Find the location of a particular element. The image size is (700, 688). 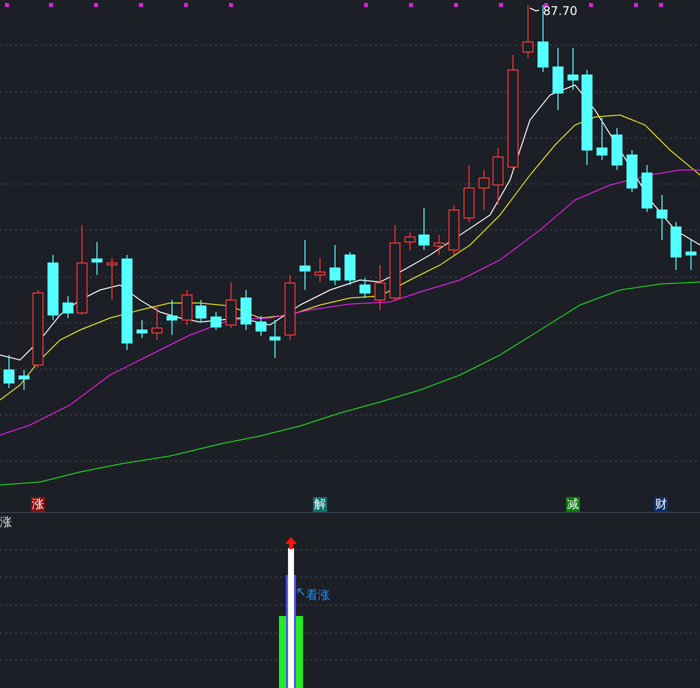

pointer-line is located at coordinates (535, 10).